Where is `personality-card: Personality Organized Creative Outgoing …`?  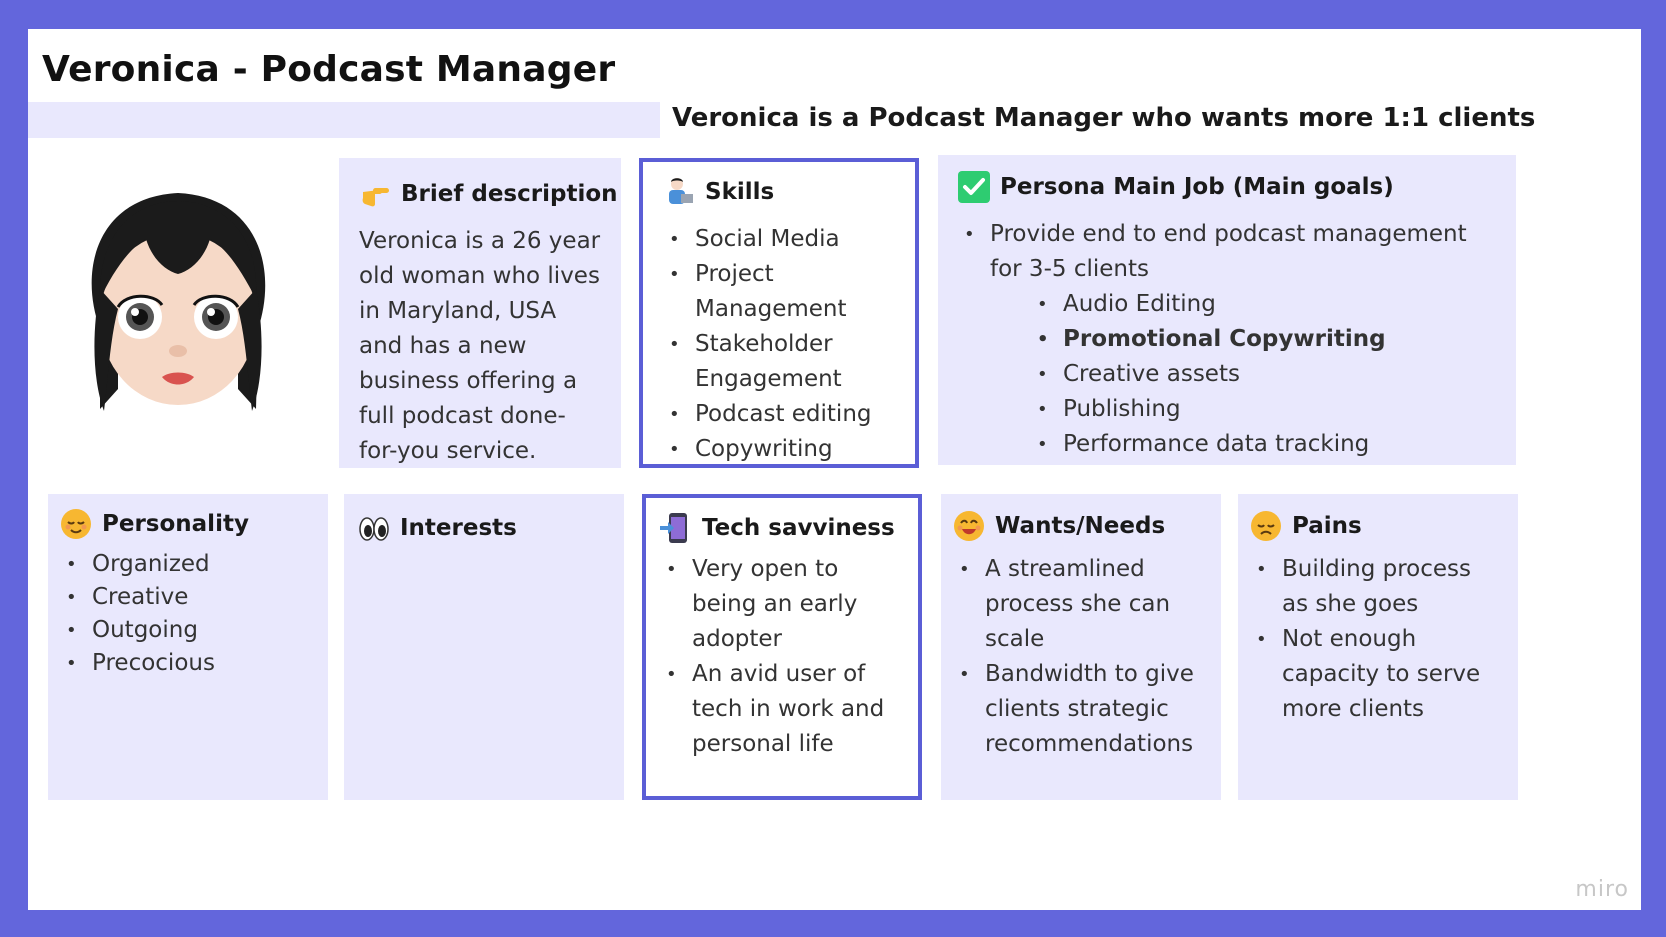 personality-card: Personality Organized Creative Outgoing … is located at coordinates (188, 647).